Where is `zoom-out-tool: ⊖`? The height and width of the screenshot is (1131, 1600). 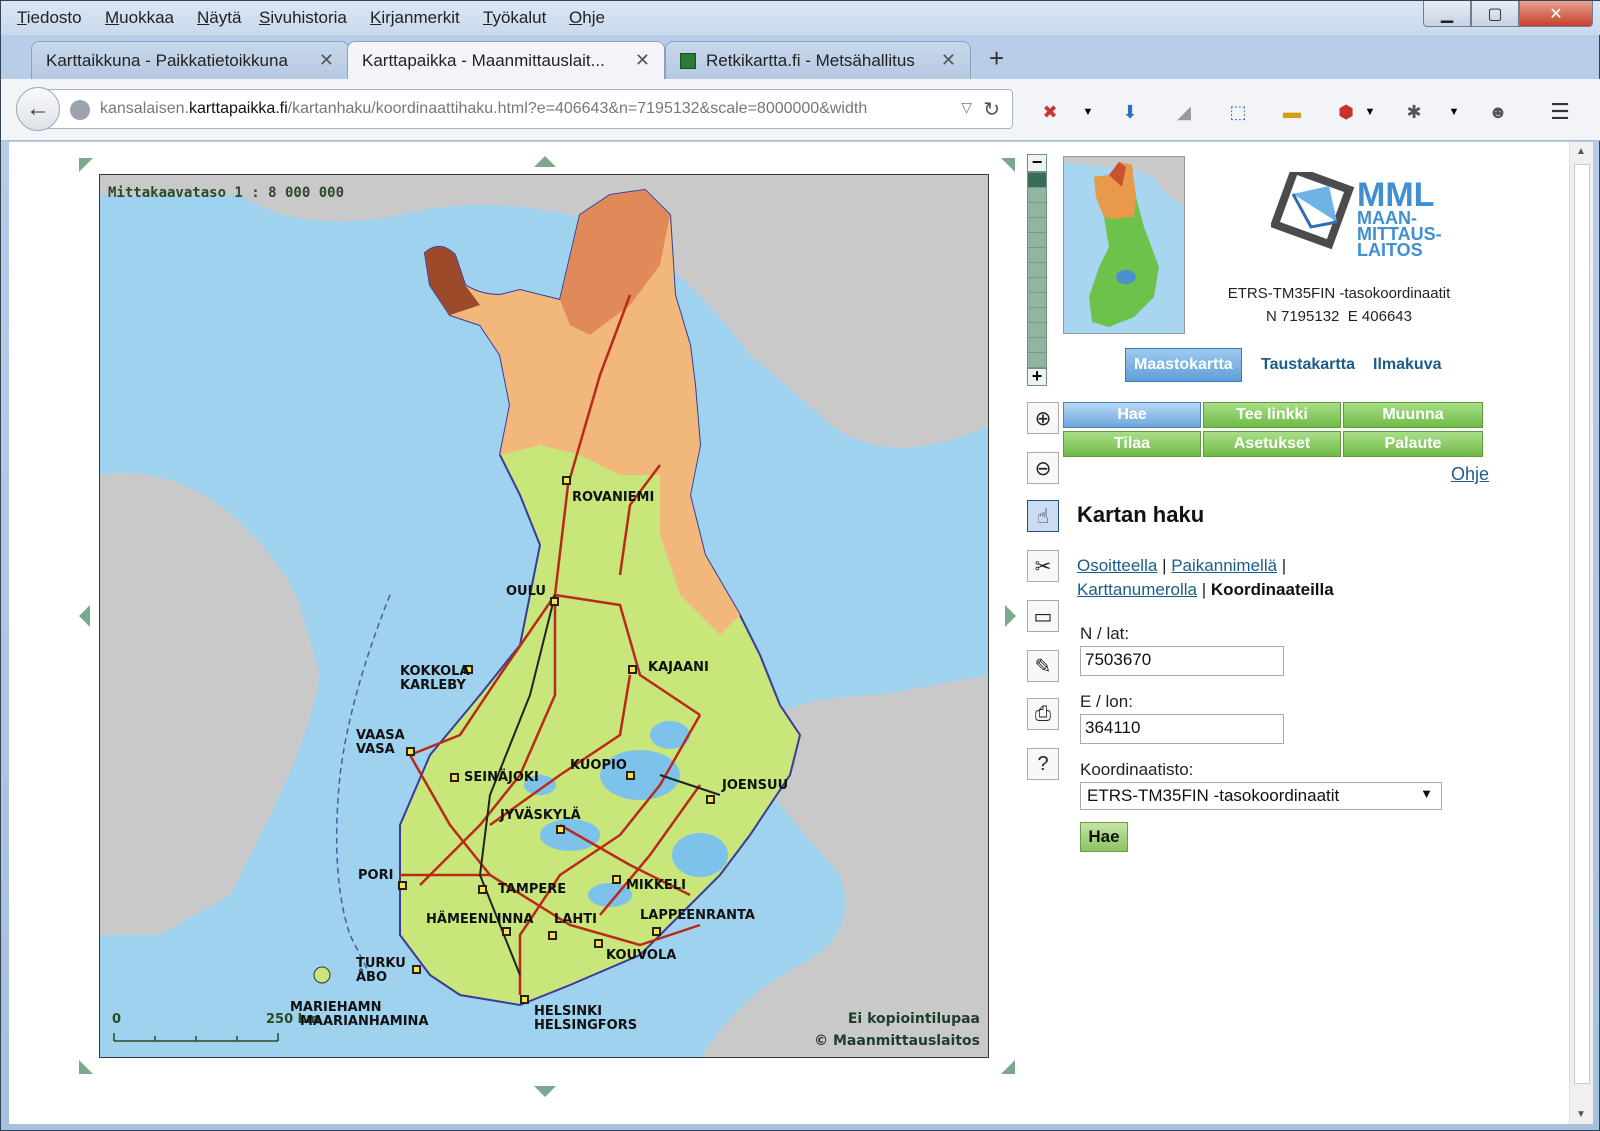
zoom-out-tool: ⊖ is located at coordinates (1043, 468).